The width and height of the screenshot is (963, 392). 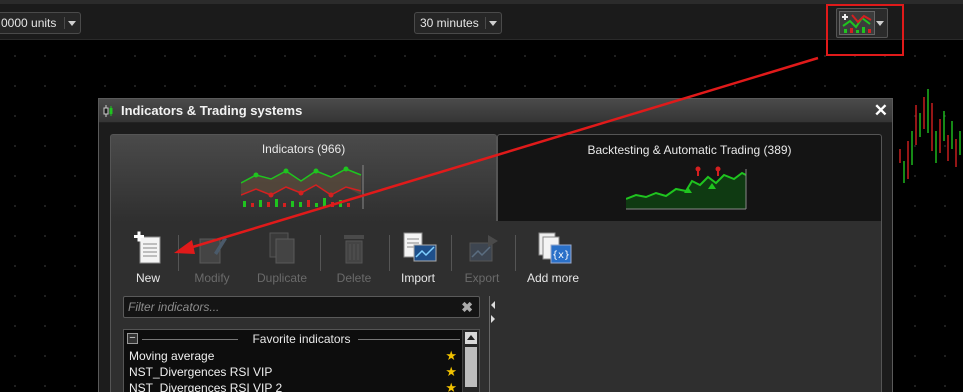 What do you see at coordinates (482, 278) in the screenshot?
I see `export-label: Export` at bounding box center [482, 278].